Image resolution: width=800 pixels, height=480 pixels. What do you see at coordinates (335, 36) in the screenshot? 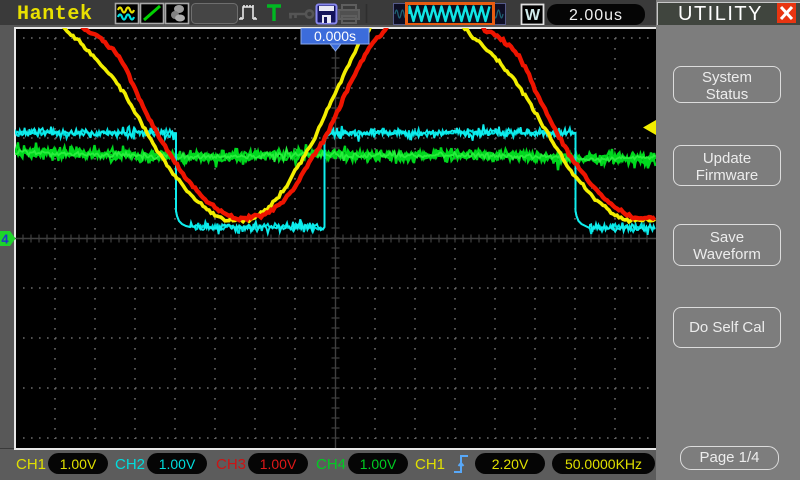
I see `svg-text: 0.000s` at bounding box center [335, 36].